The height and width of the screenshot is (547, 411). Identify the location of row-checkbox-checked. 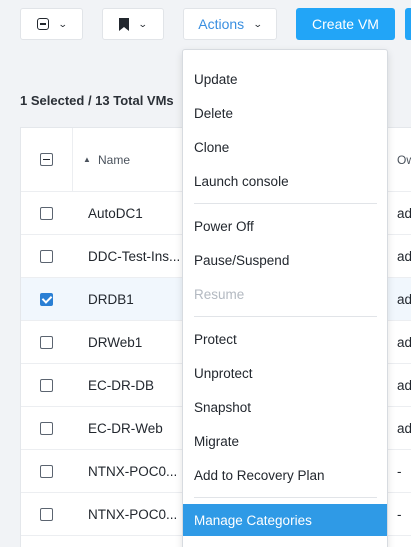
(46, 299).